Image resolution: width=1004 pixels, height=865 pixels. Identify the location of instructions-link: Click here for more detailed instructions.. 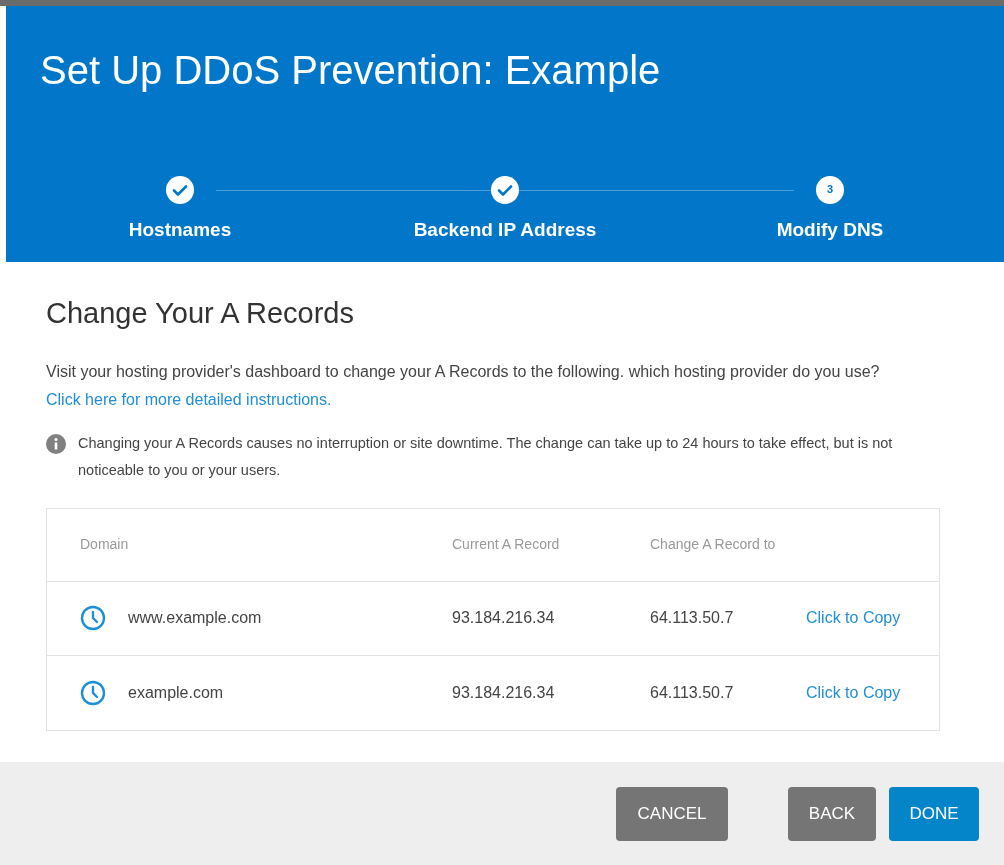
(189, 399).